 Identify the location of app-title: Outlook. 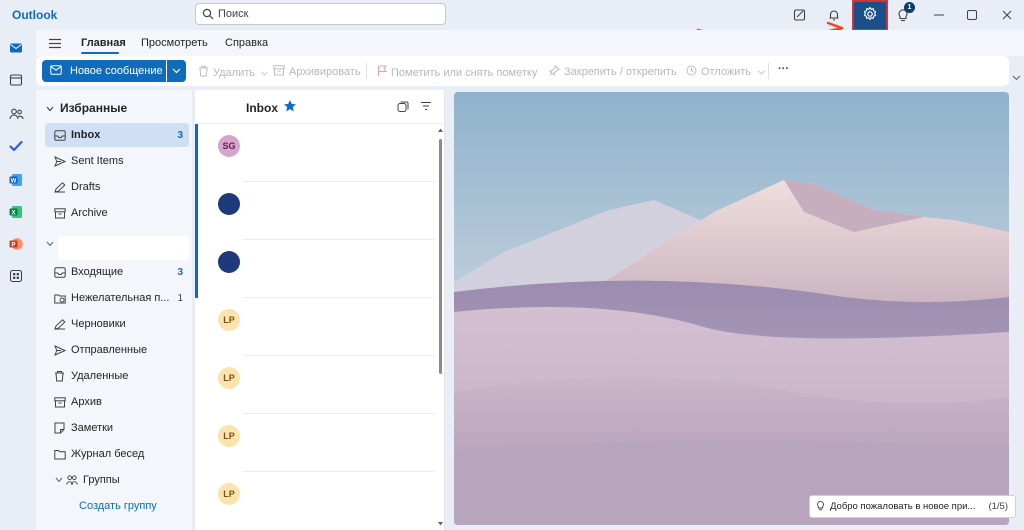
(35, 15).